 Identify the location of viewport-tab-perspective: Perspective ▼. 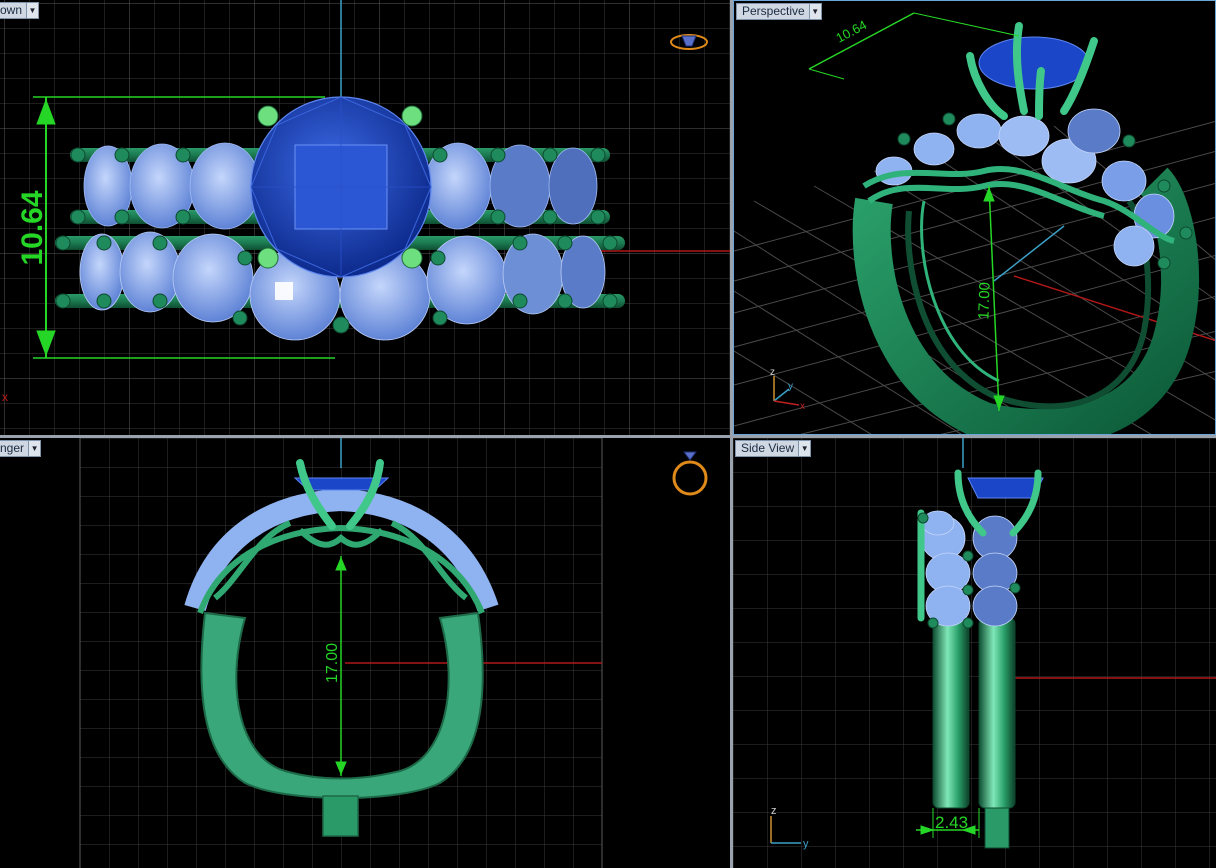
(779, 11).